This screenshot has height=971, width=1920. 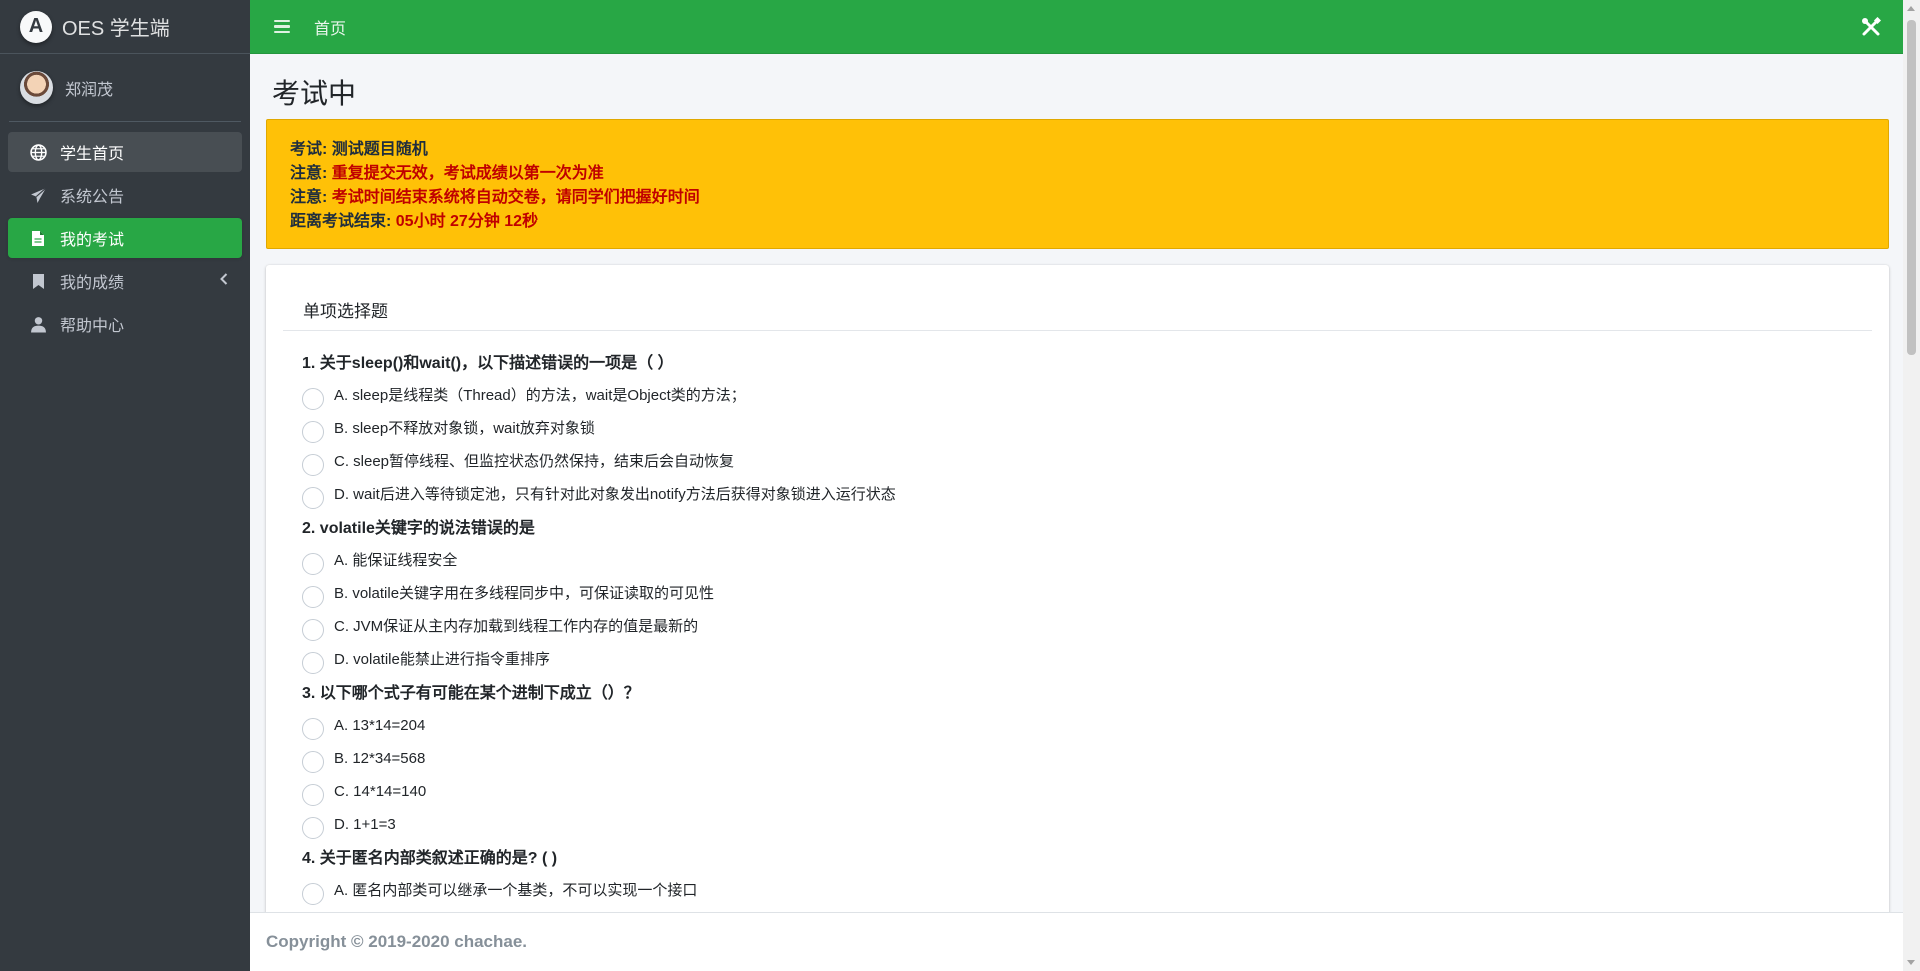 What do you see at coordinates (89, 90) in the screenshot?
I see `user-name: 郑润茂` at bounding box center [89, 90].